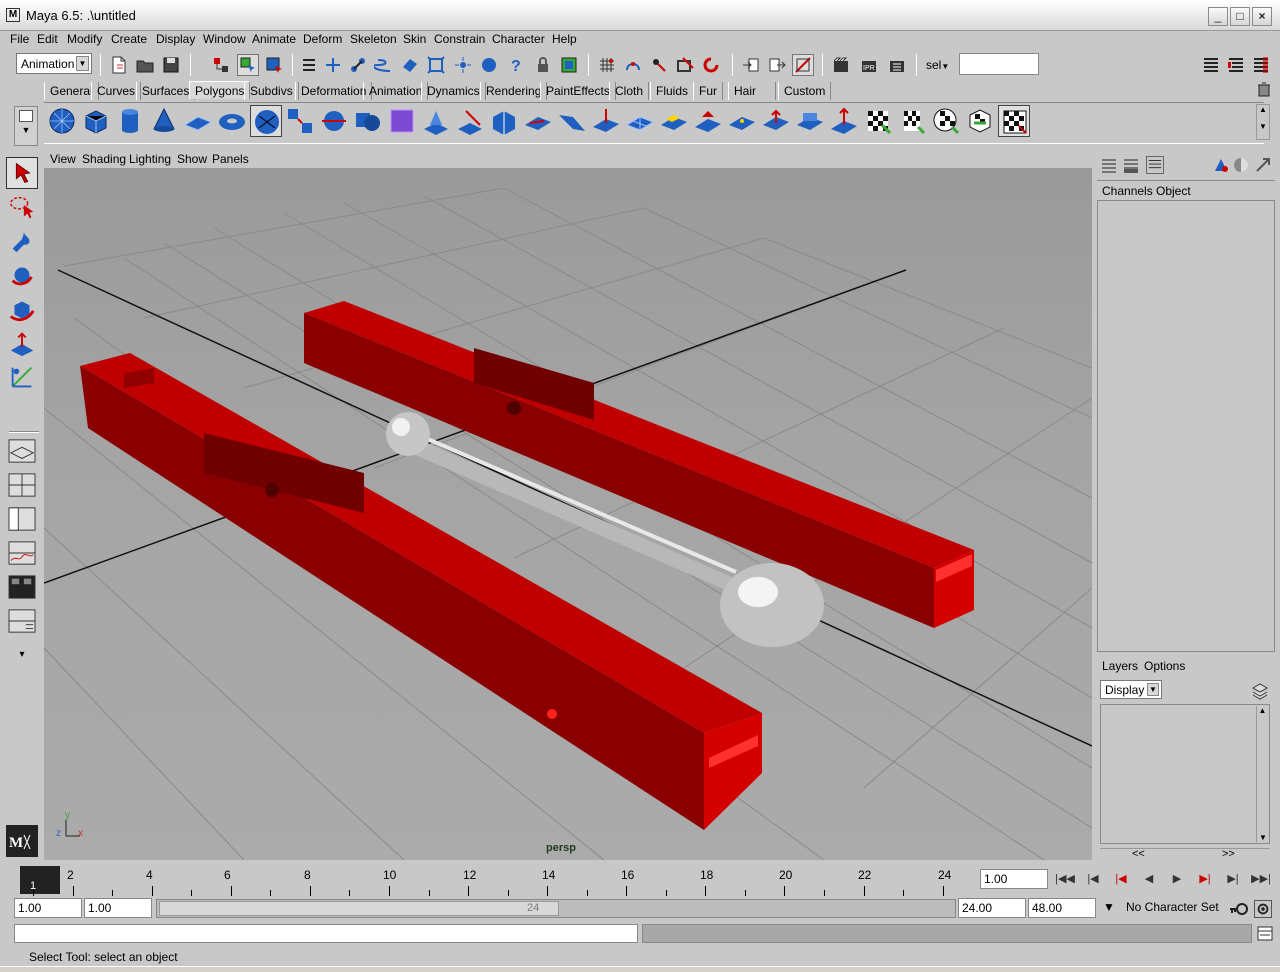 This screenshot has width=1280, height=972. I want to click on menu-create: Create, so click(129, 39).